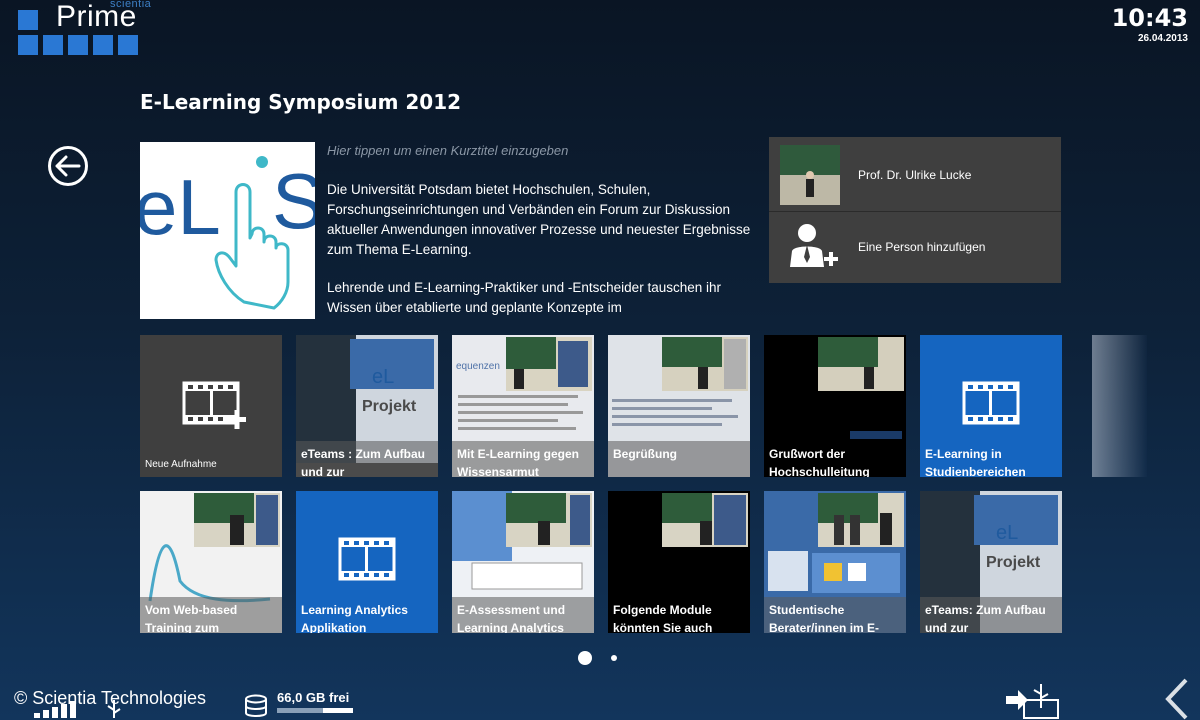 The image size is (1200, 720). Describe the element at coordinates (819, 462) in the screenshot. I see `tile-caption: Grußwort der Hochschulleitung` at that location.